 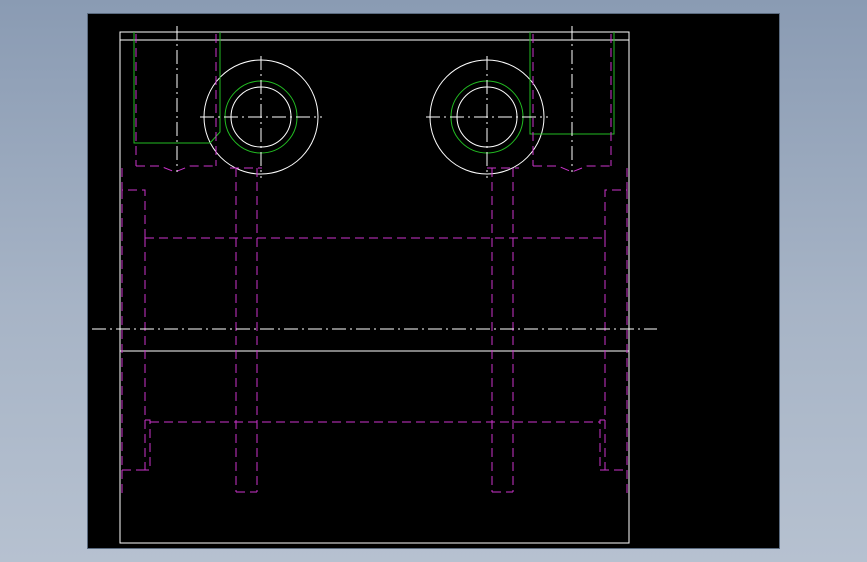 What do you see at coordinates (602, 445) in the screenshot?
I see `right-lower-notch` at bounding box center [602, 445].